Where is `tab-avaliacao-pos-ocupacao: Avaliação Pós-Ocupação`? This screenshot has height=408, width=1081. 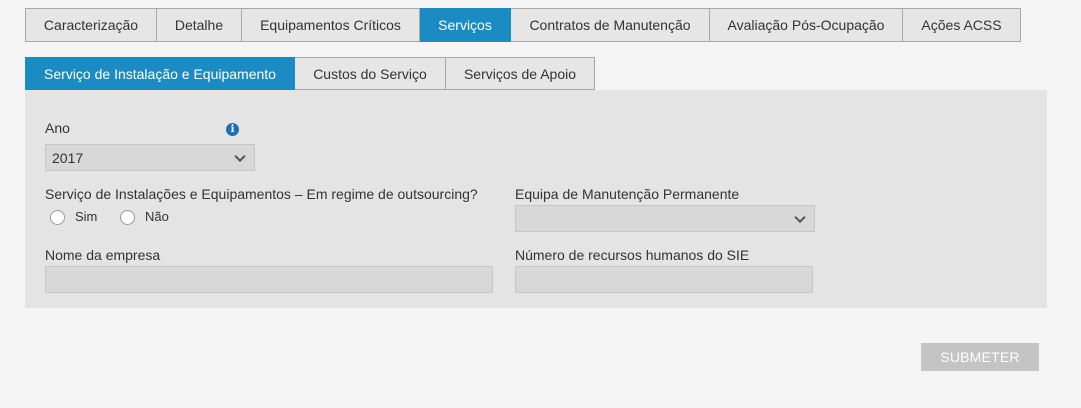 tab-avaliacao-pos-ocupacao: Avaliação Pós-Ocupação is located at coordinates (806, 25).